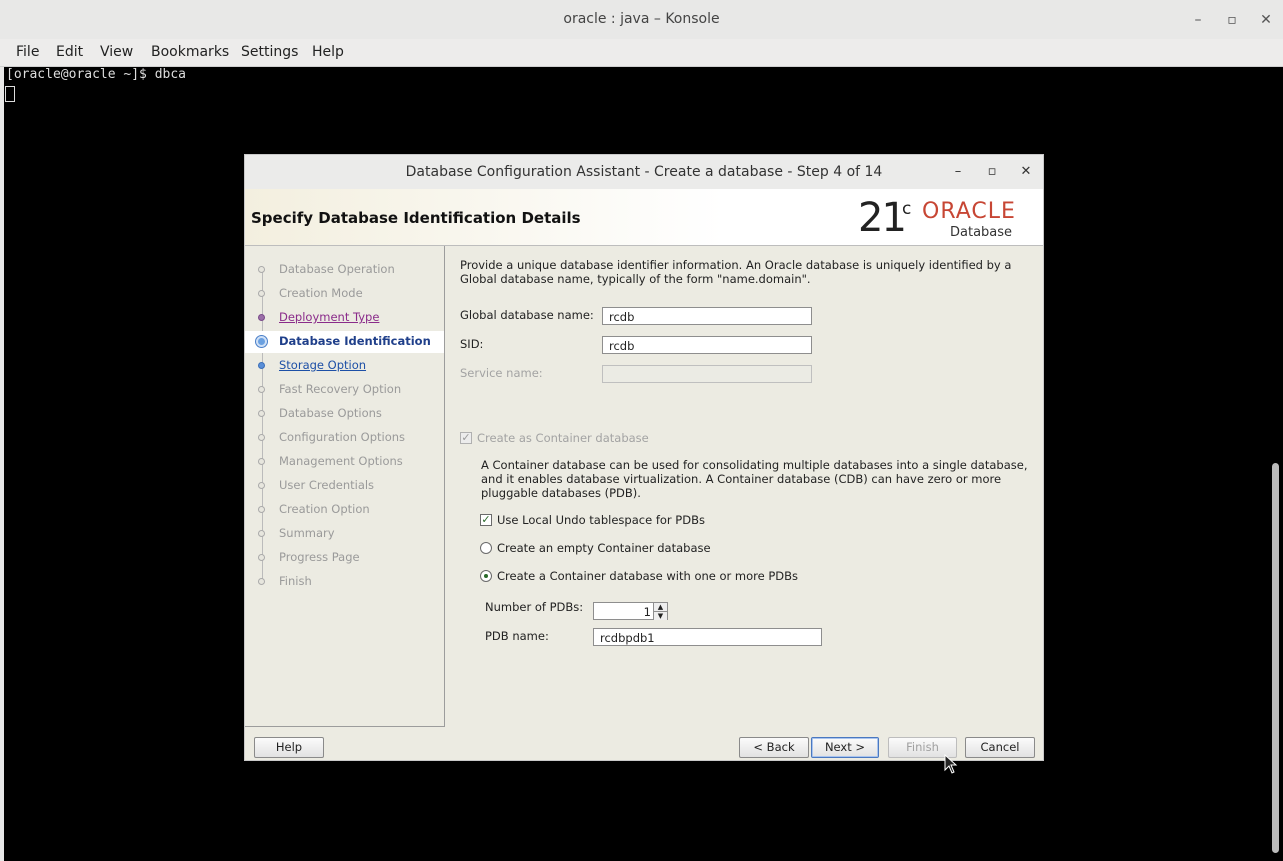  Describe the element at coordinates (96, 74) in the screenshot. I see `terminal-prompt: [oracle@oracle ~]$ dbca` at that location.